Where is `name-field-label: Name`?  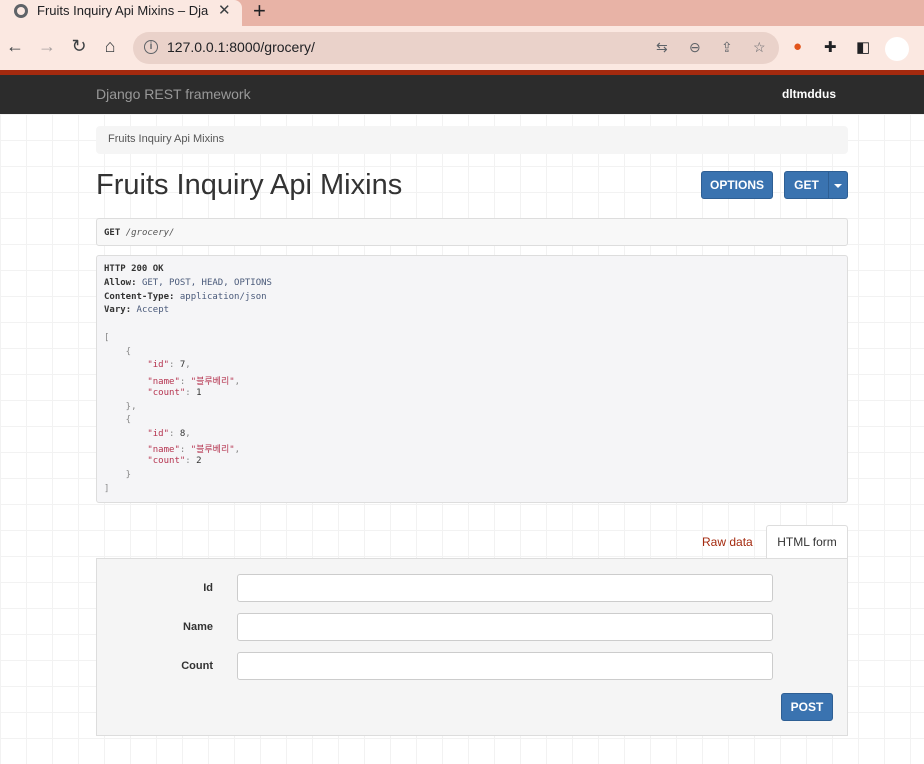 name-field-label: Name is located at coordinates (198, 627).